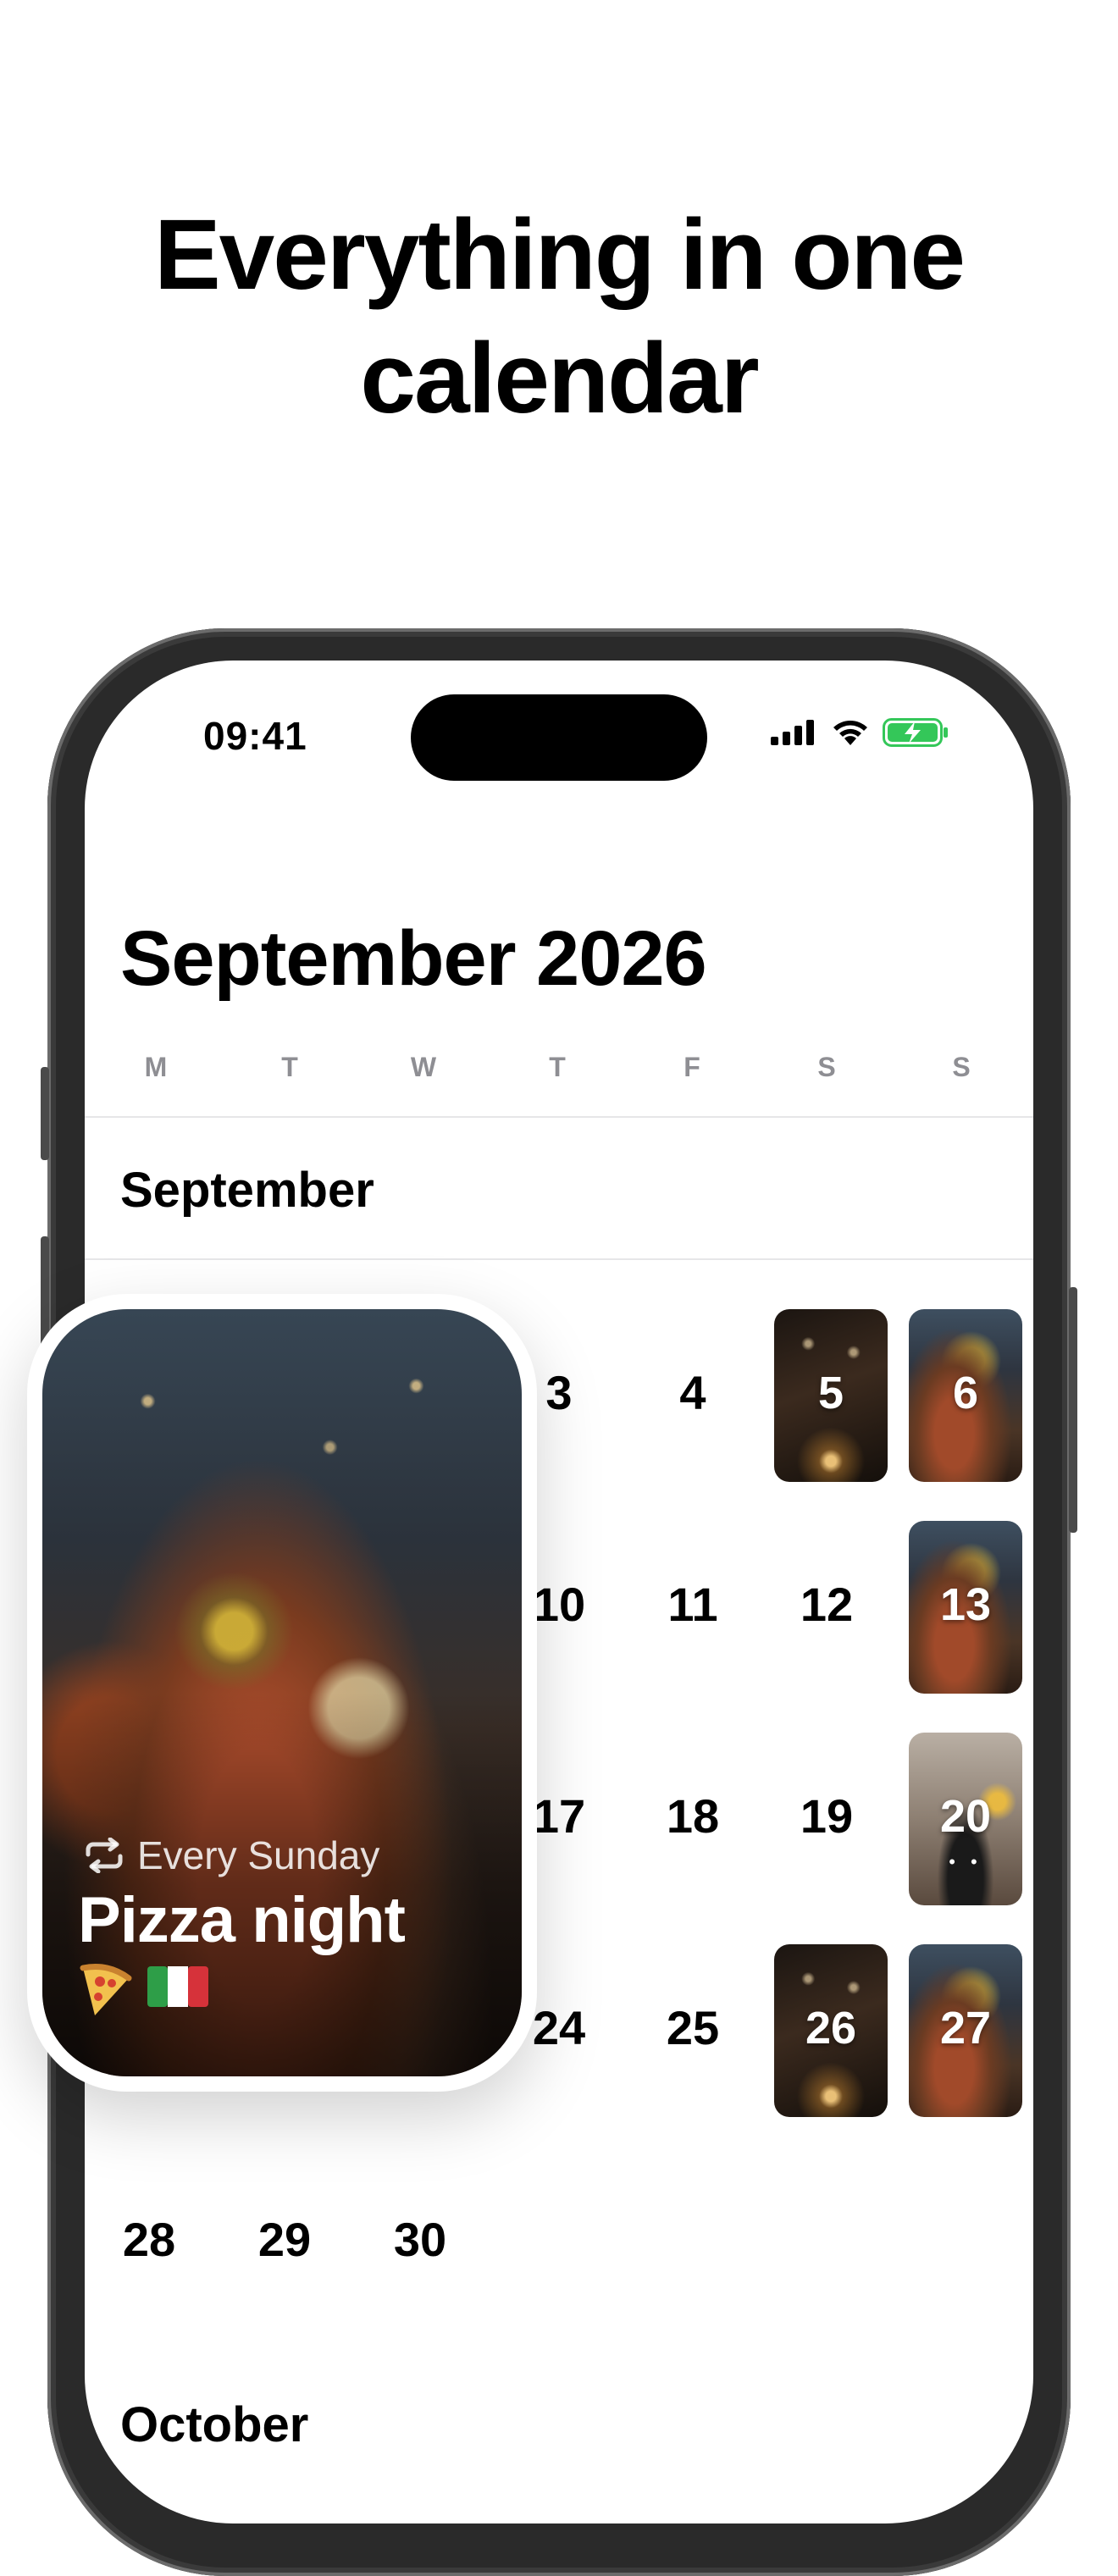  Describe the element at coordinates (104, 1855) in the screenshot. I see `repeat-icon` at that location.